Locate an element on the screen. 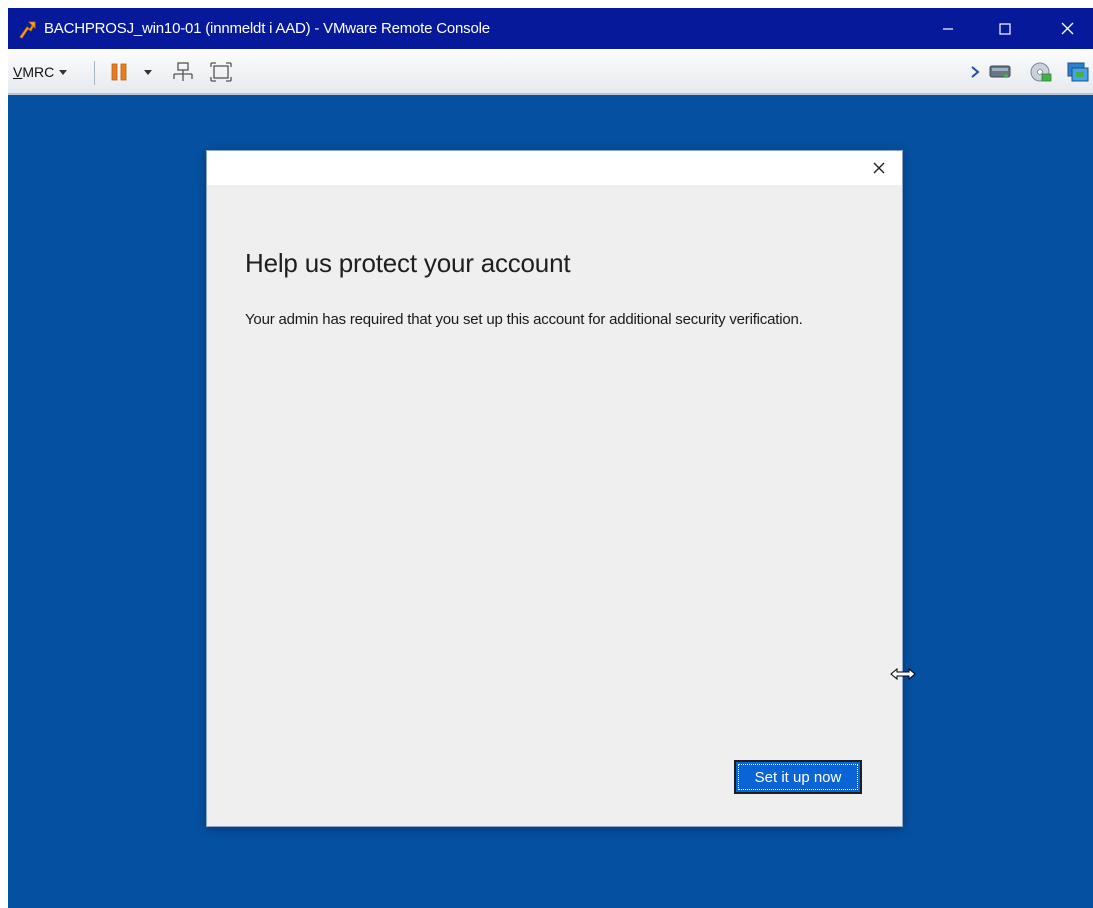 The image size is (1093, 908). network-adapter-button is located at coordinates (1079, 72).